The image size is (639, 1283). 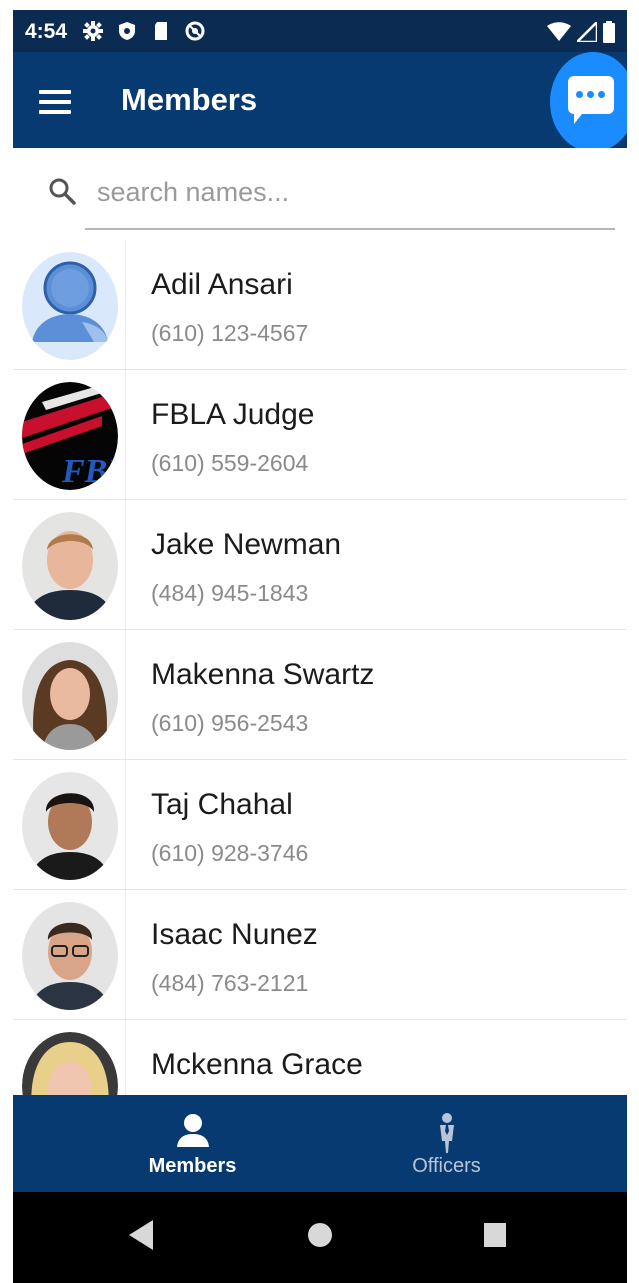 What do you see at coordinates (230, 593) in the screenshot?
I see `member-phone: (484) 945-1843` at bounding box center [230, 593].